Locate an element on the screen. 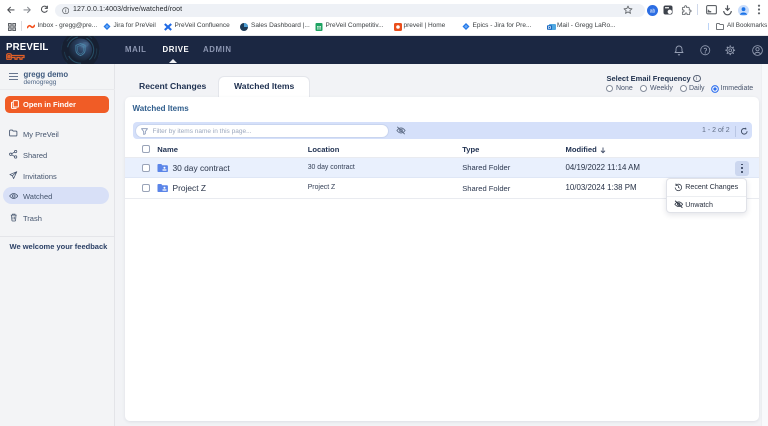 The height and width of the screenshot is (426, 768). svg-text: ab is located at coordinates (652, 11).